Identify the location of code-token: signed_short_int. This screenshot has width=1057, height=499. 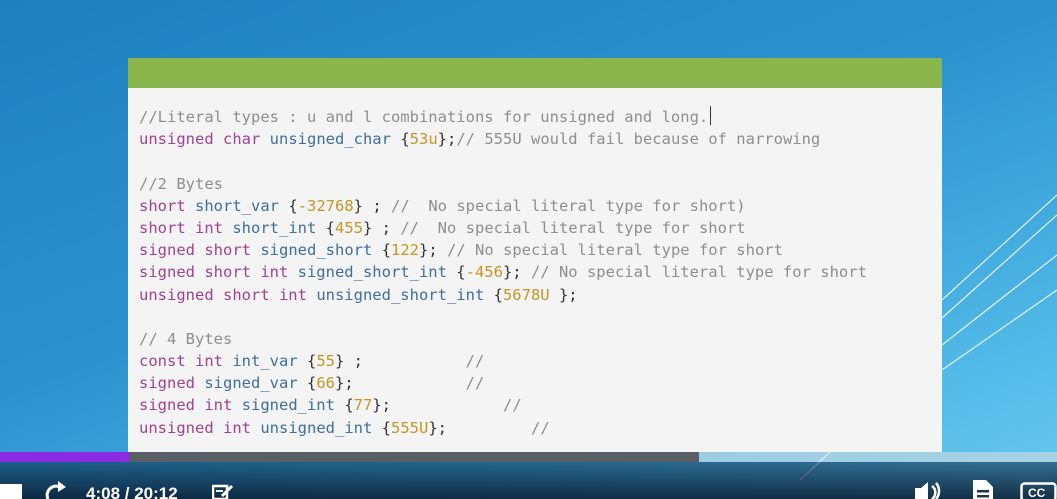
(377, 272).